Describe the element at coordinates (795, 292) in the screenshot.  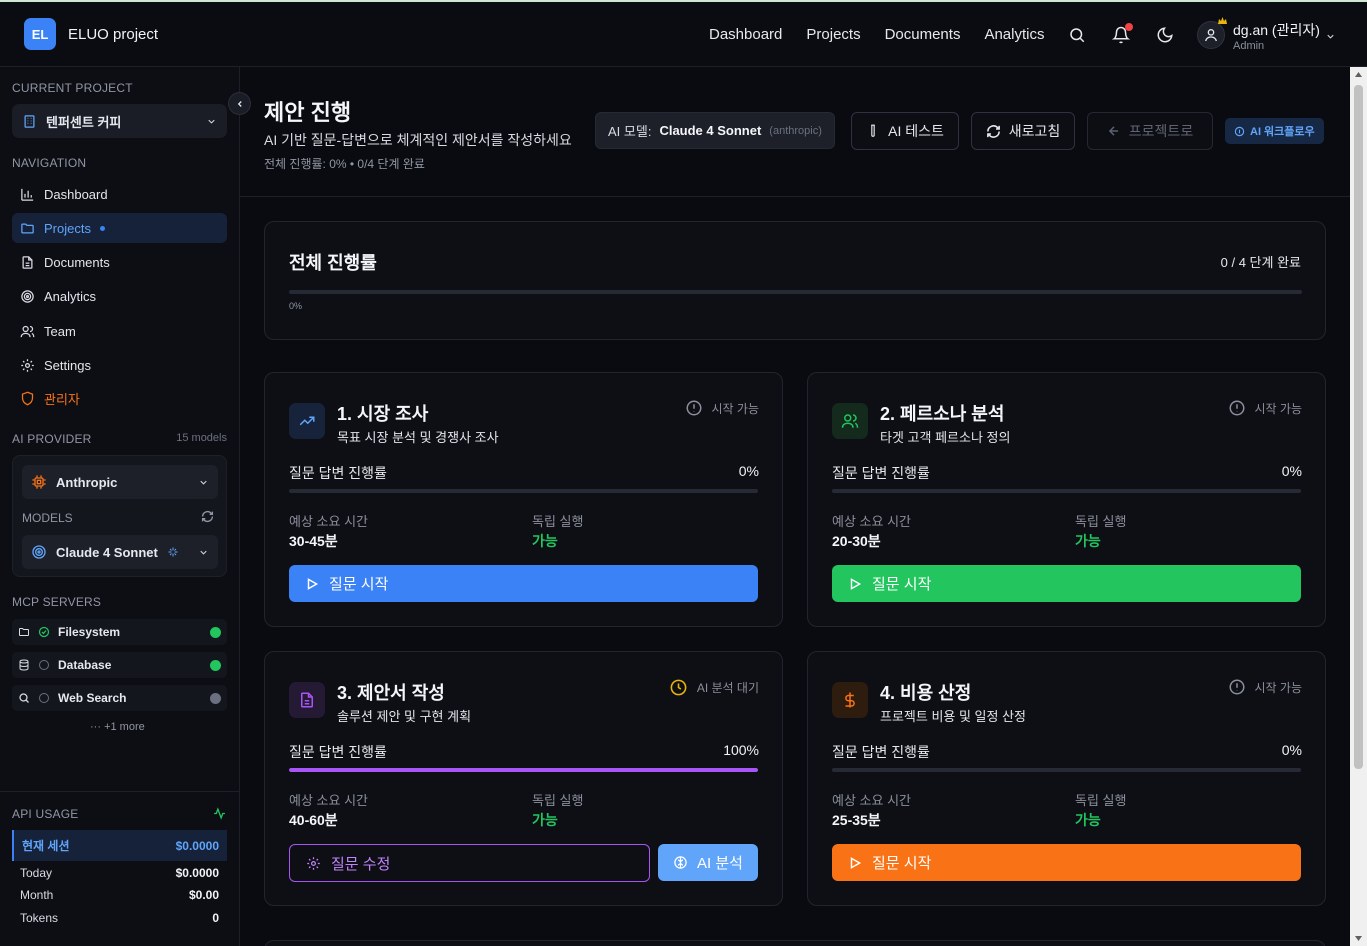
I see `overall-progress-track` at that location.